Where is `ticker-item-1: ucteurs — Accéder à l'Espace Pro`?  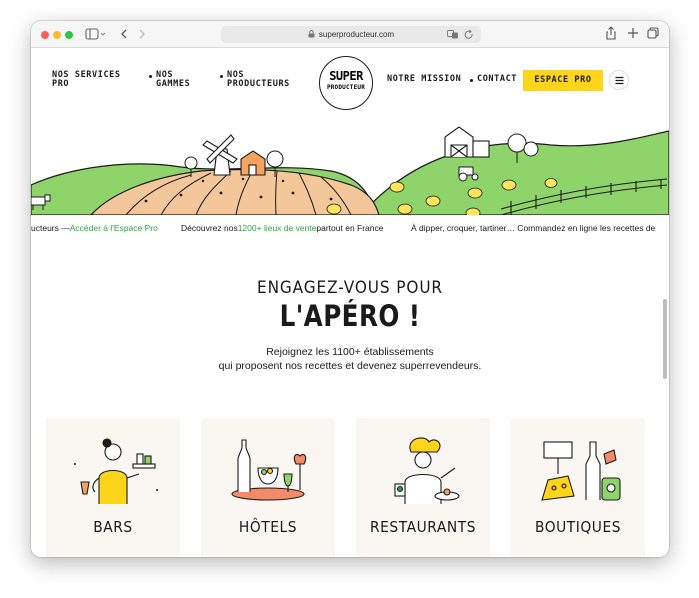 ticker-item-1: ucteurs — Accéder à l'Espace Pro is located at coordinates (94, 228).